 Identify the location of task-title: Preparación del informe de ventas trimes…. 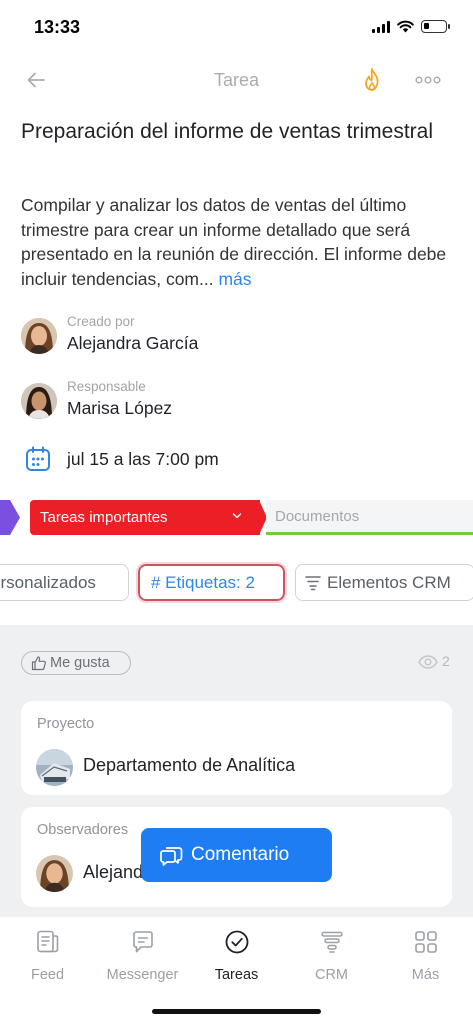
(227, 131).